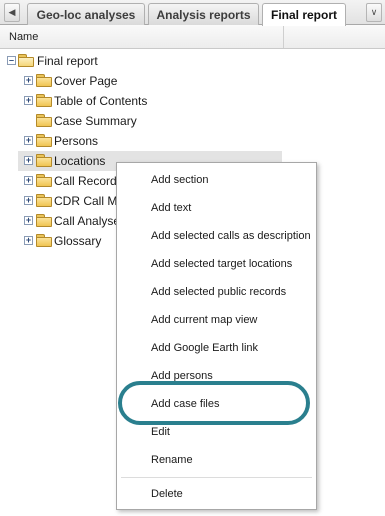 The image size is (385, 516). I want to click on chevron-down-icon: ∨, so click(374, 12).